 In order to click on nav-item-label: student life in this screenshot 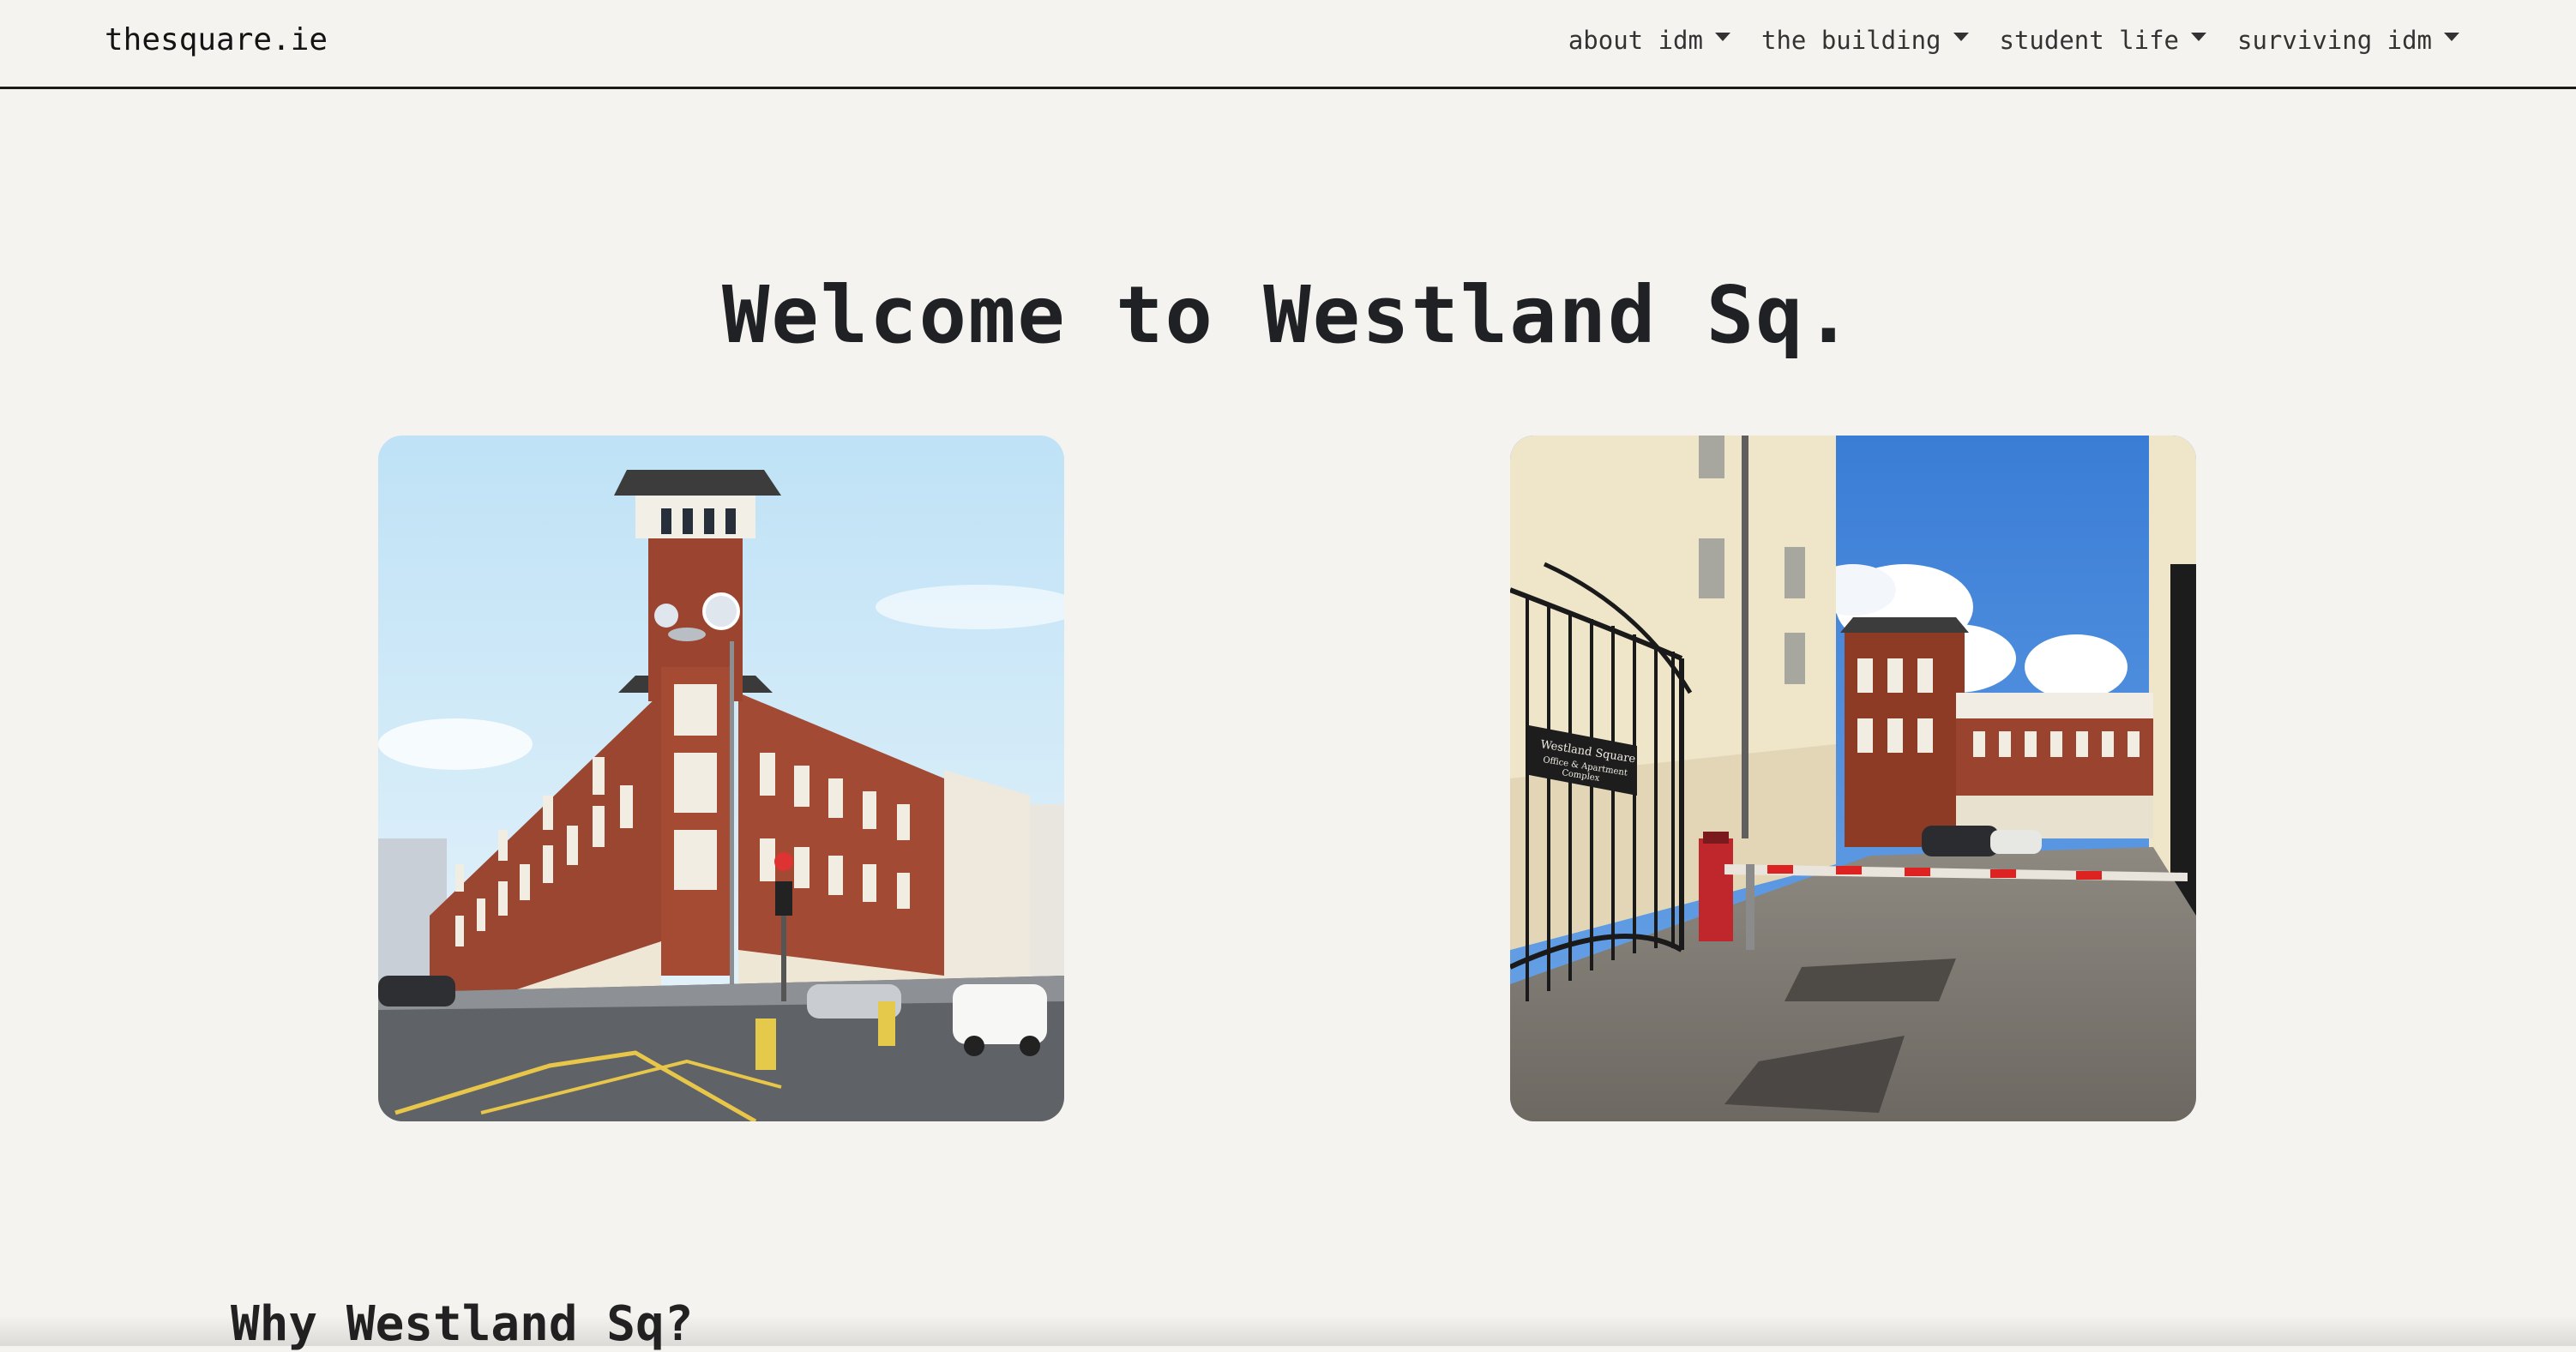, I will do `click(2090, 40)`.